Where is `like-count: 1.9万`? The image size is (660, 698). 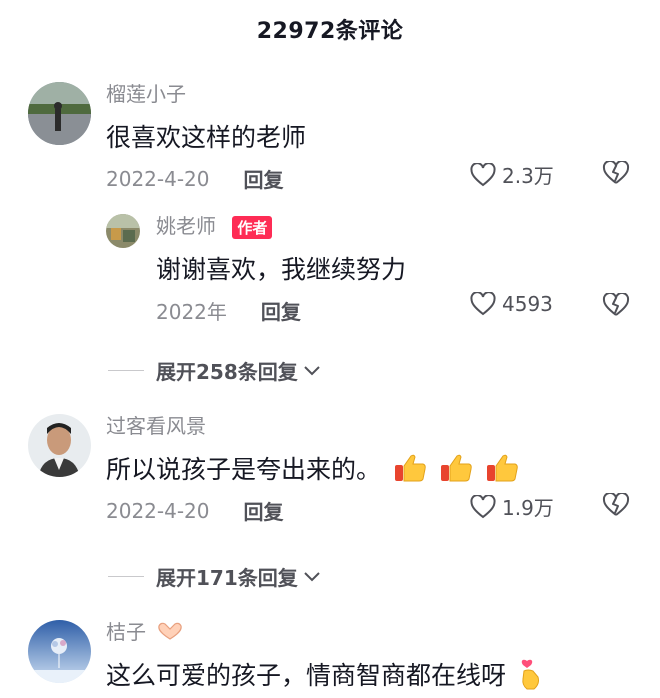 like-count: 1.9万 is located at coordinates (528, 508).